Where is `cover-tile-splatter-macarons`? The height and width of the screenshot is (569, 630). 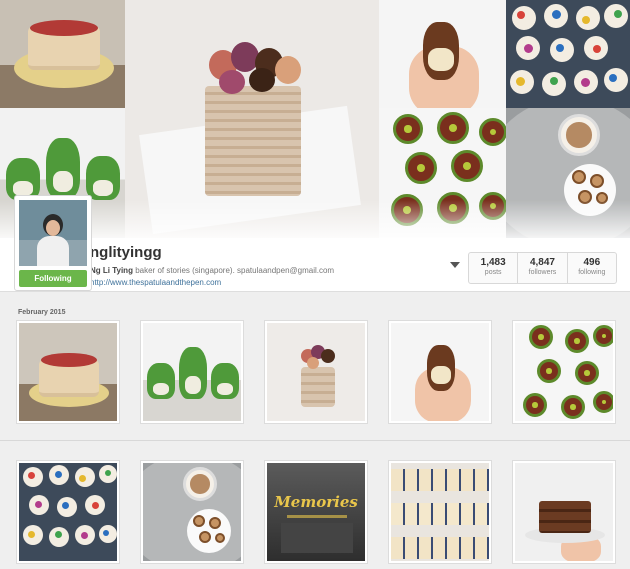
cover-tile-splatter-macarons is located at coordinates (568, 54).